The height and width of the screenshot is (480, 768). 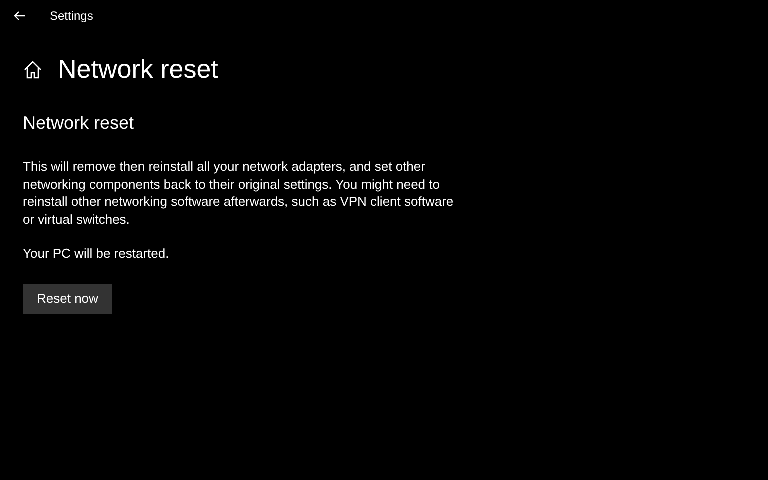 I want to click on reset-now-button: Reset now, so click(x=67, y=299).